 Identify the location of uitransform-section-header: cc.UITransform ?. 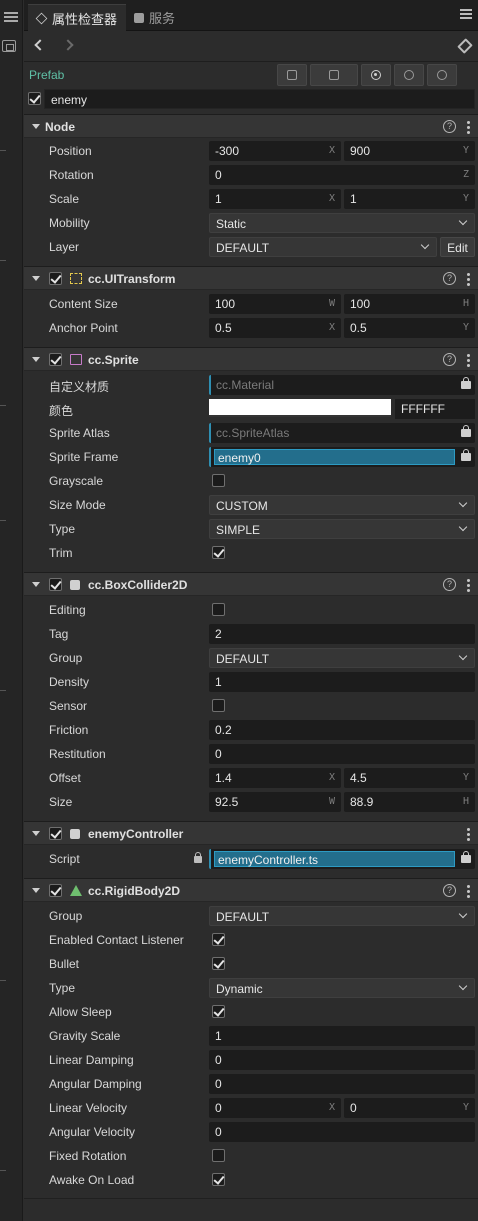
(251, 278).